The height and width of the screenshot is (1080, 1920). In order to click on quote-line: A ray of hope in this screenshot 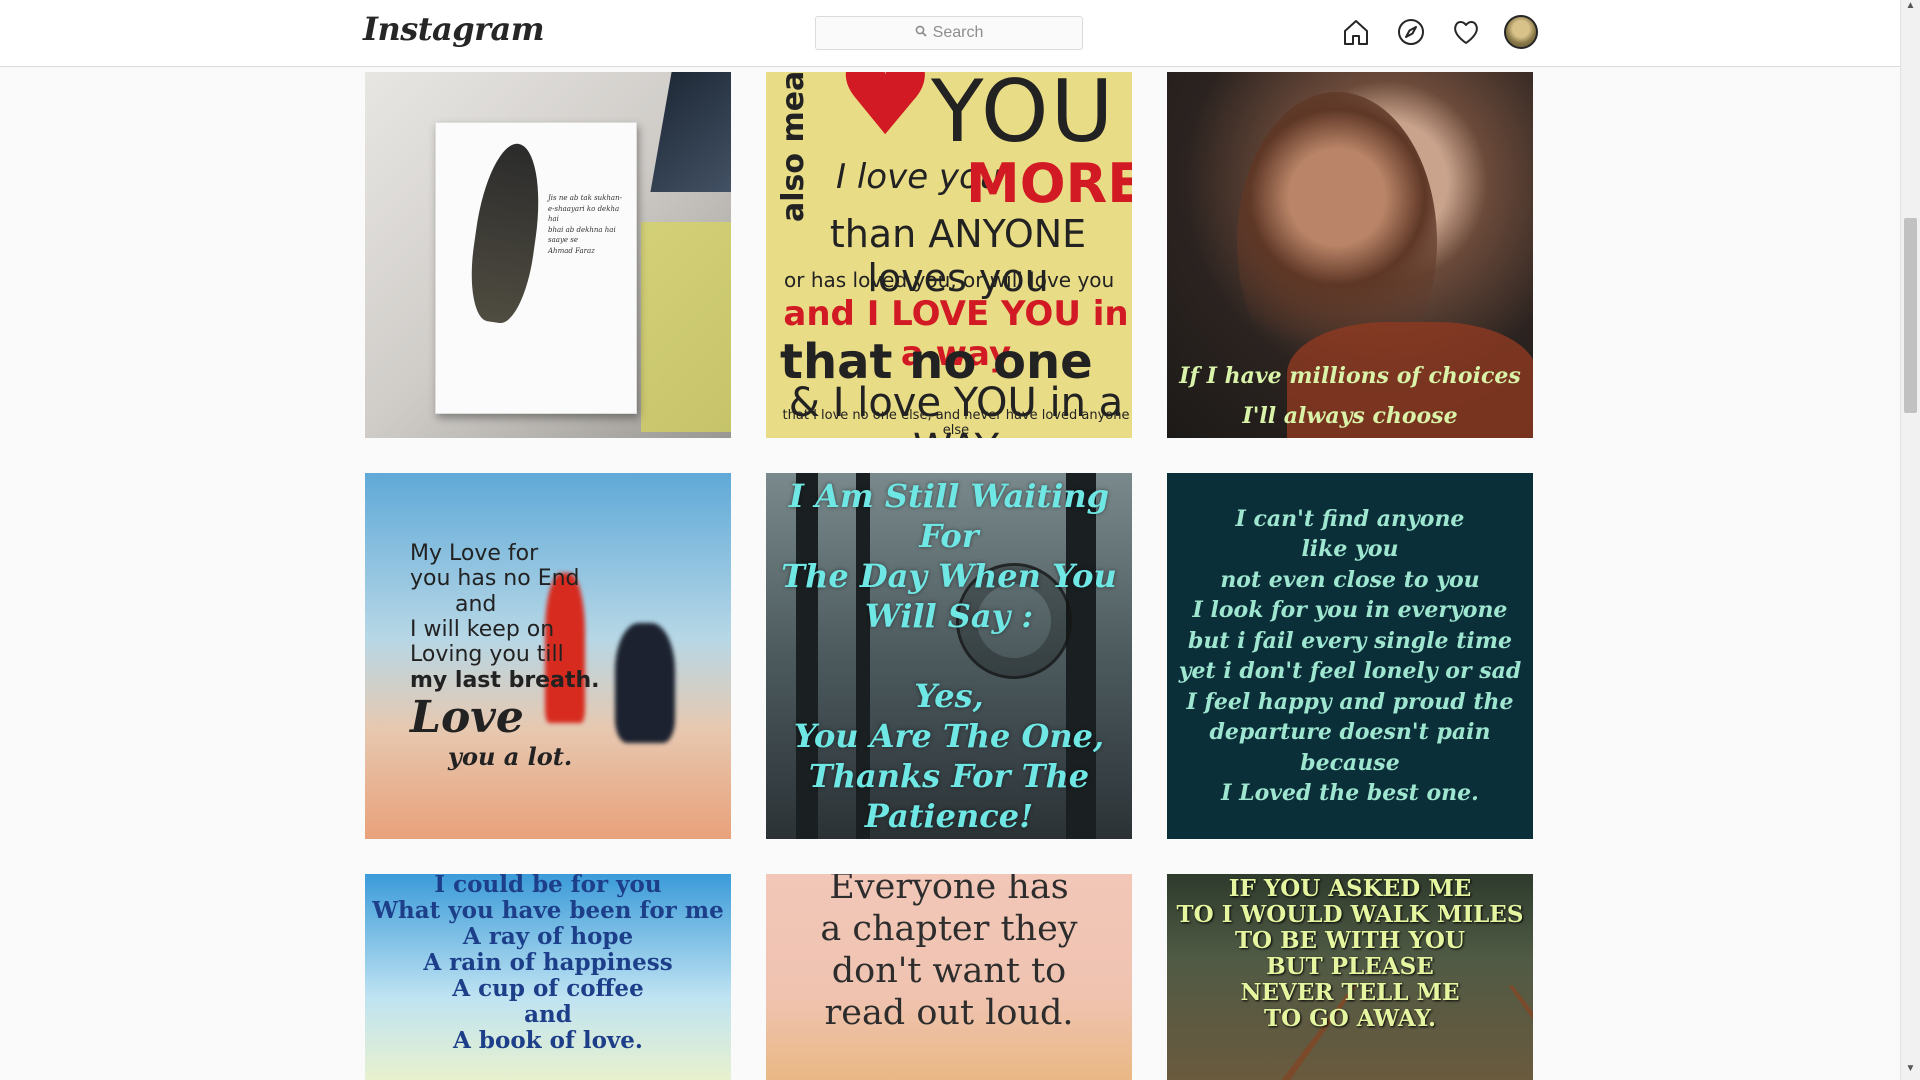, I will do `click(548, 936)`.